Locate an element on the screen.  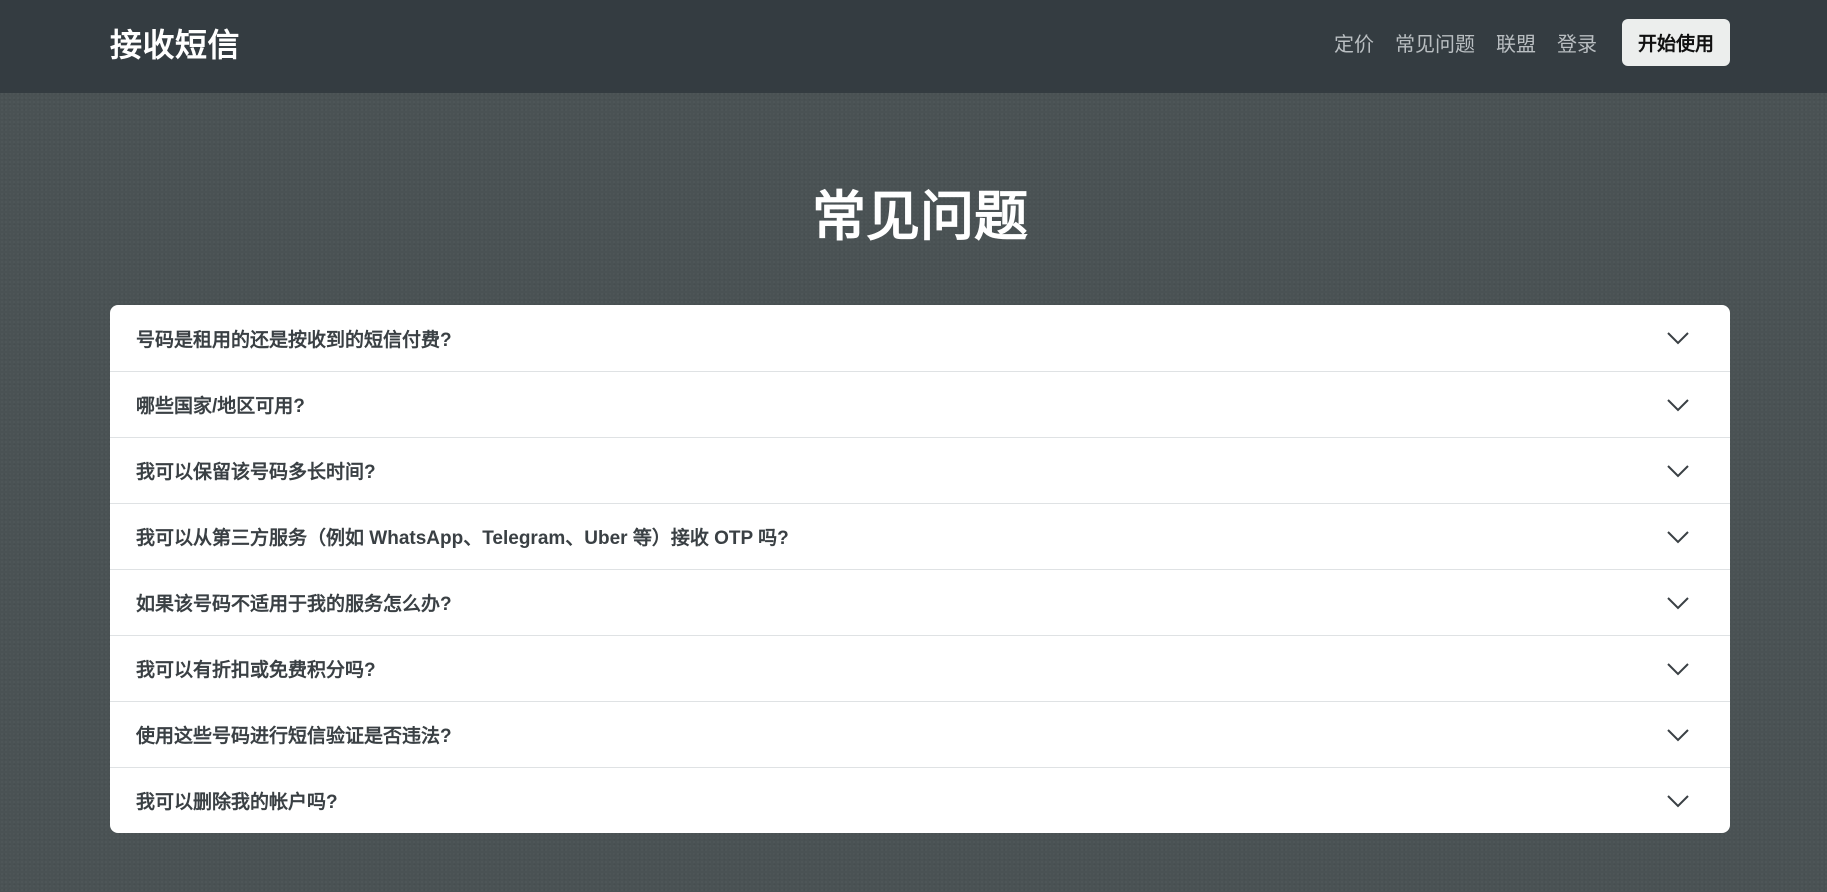
faq-question: 我可以有折扣或免费积分吗? is located at coordinates (256, 670).